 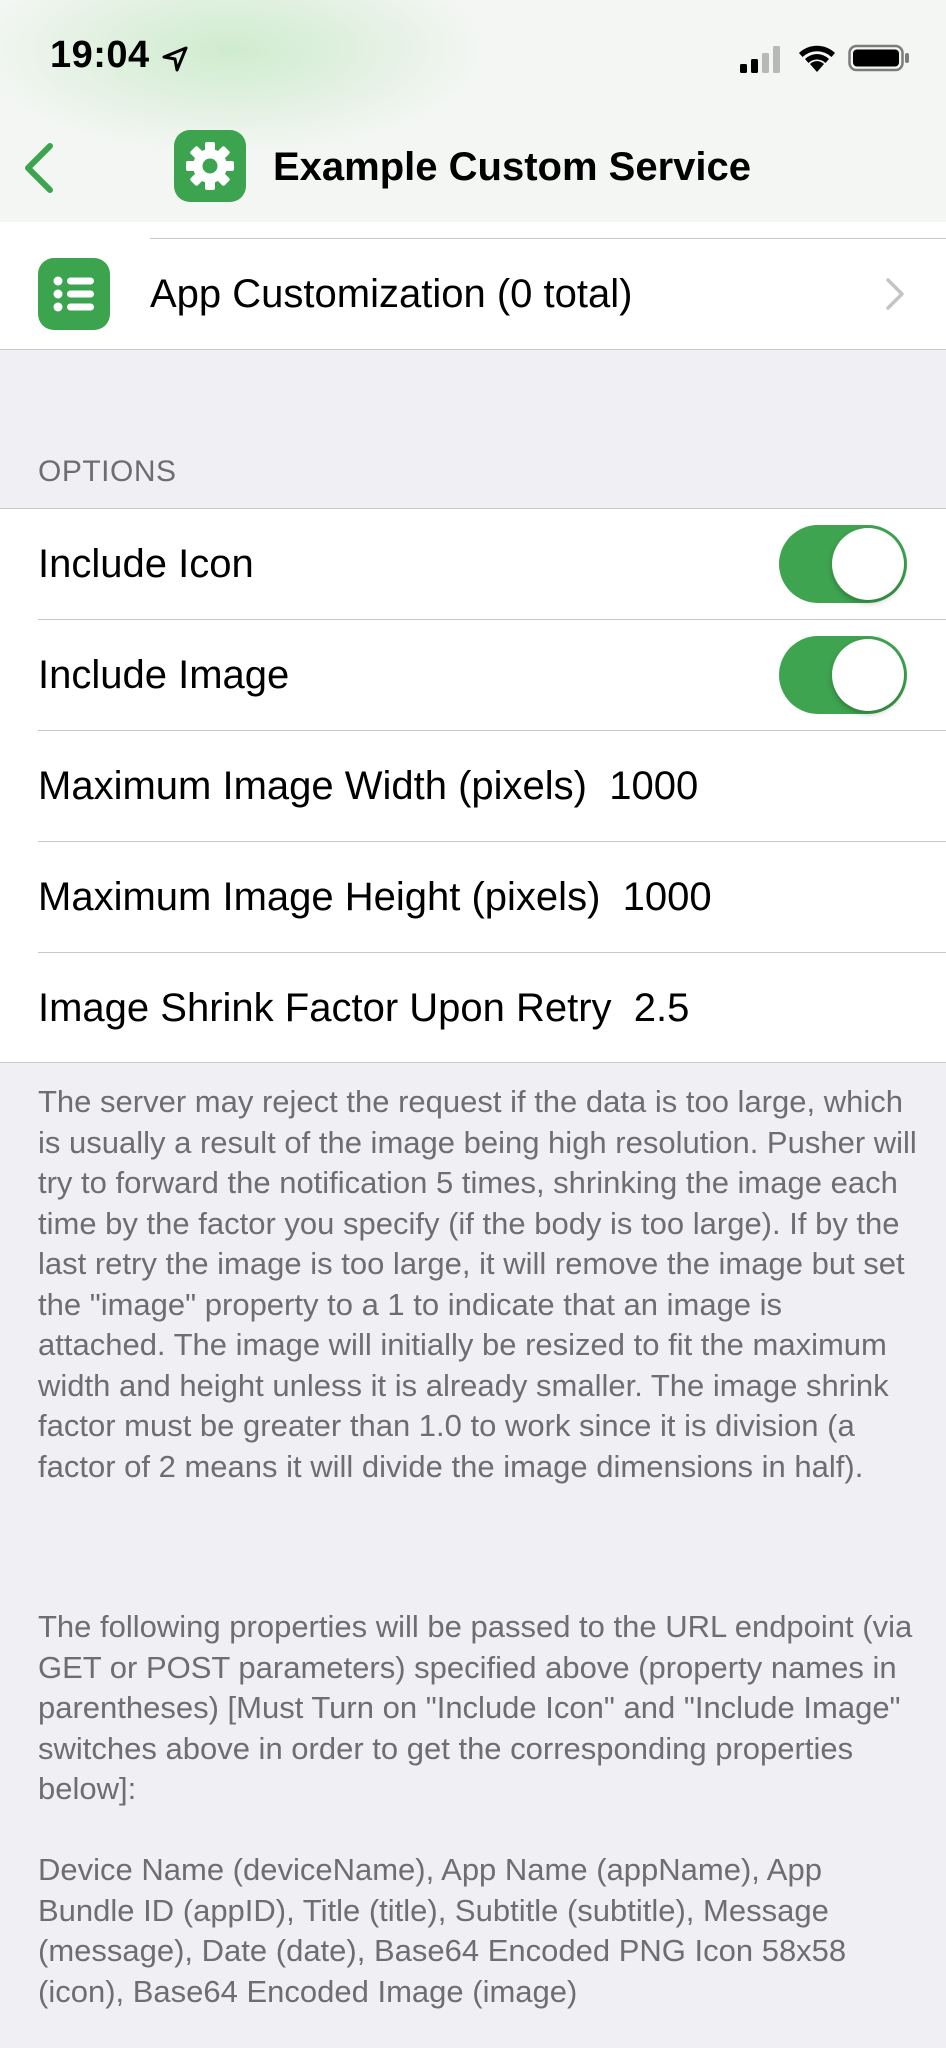 I want to click on list-glyph-icon, so click(x=73, y=294).